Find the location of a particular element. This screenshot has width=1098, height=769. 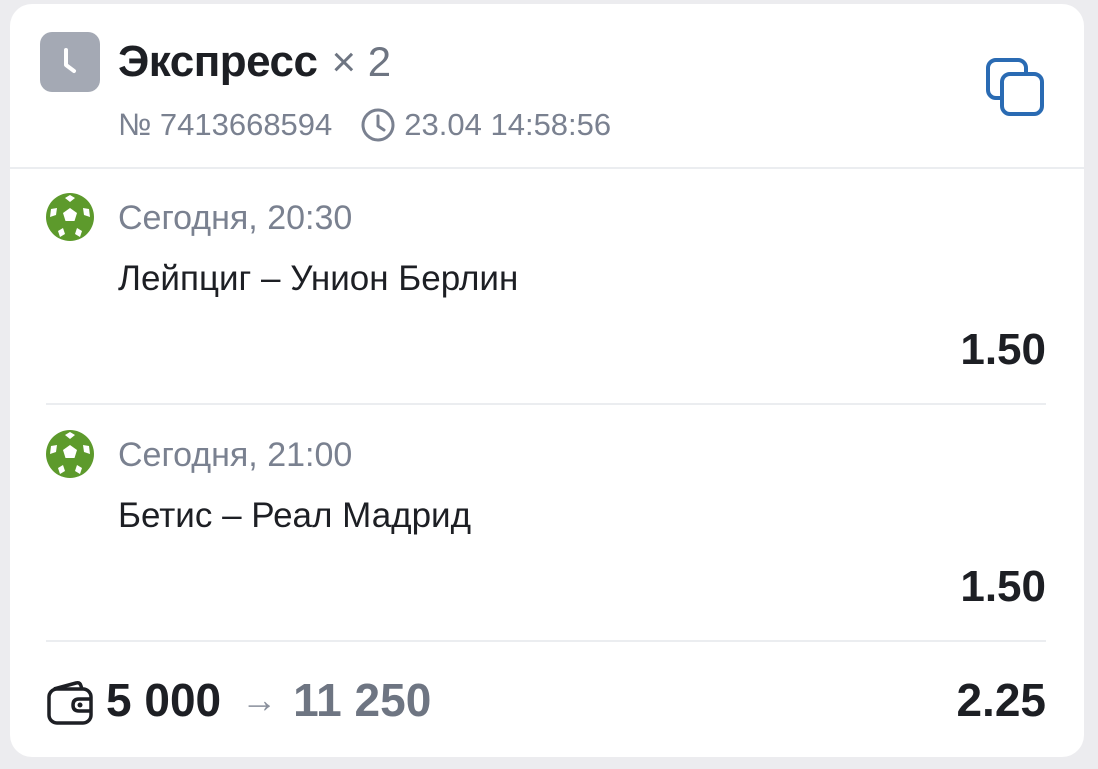

arrow-right-icon: → is located at coordinates (259, 699).